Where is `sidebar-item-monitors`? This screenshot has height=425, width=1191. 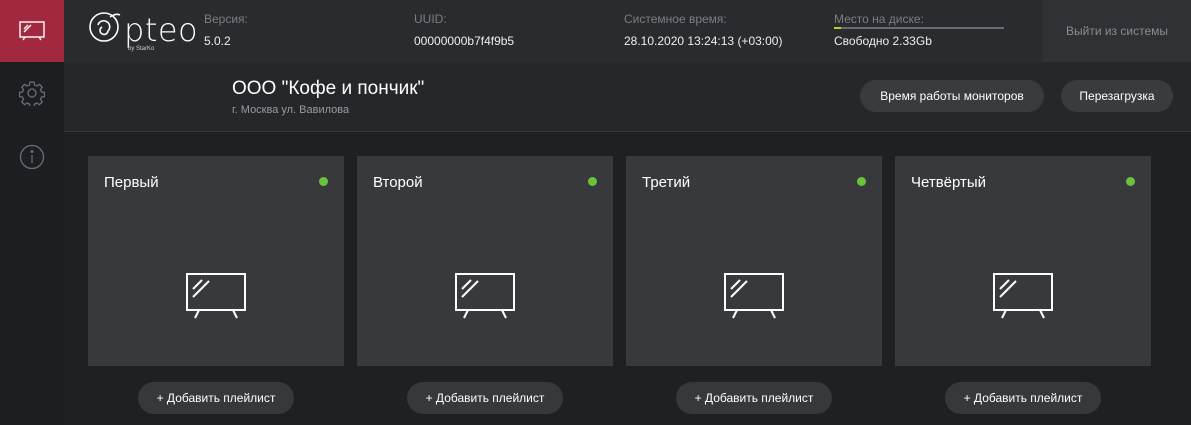
sidebar-item-monitors is located at coordinates (32, 31).